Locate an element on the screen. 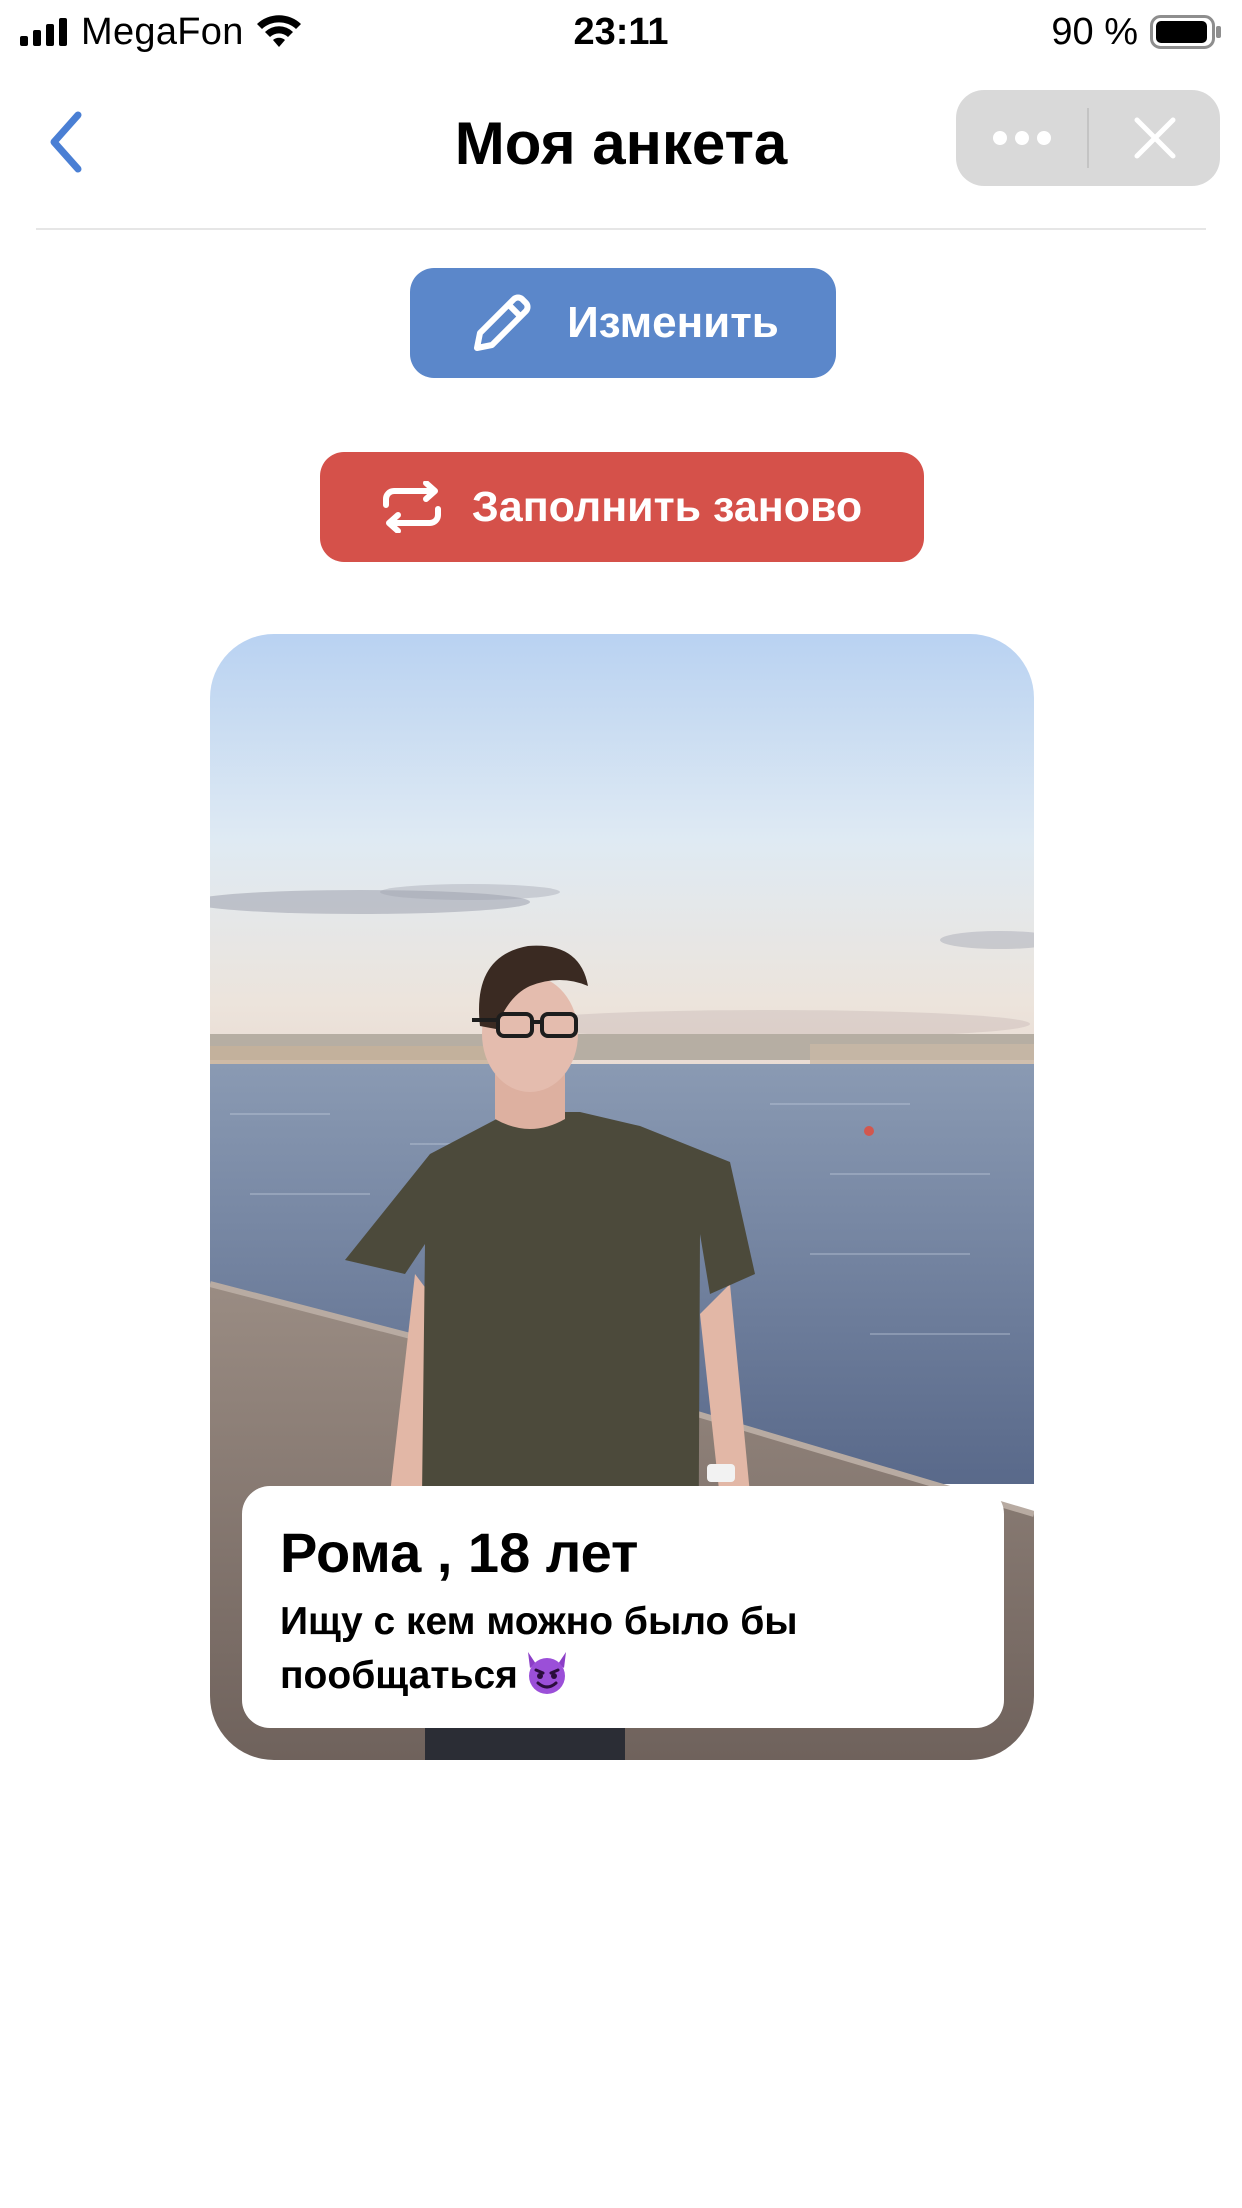  profile-bio: Ищу с кем можно было бы пообщаться is located at coordinates (625, 1649).